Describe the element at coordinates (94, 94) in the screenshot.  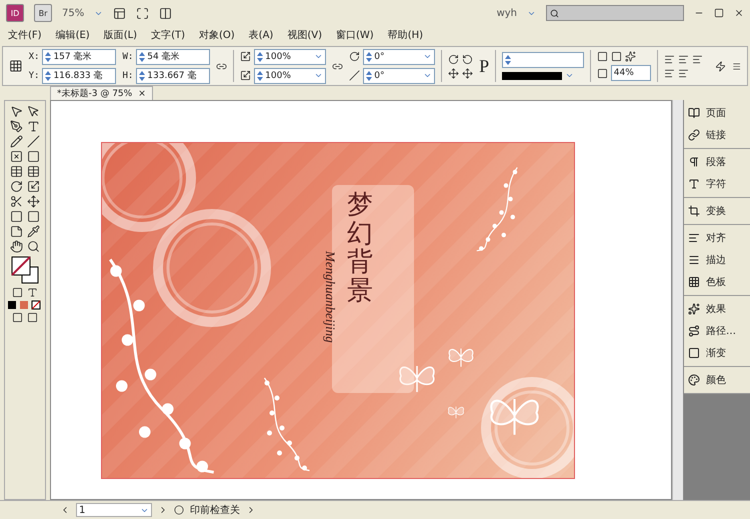
I see `tab-title: *未标题-3 @ 75%` at that location.